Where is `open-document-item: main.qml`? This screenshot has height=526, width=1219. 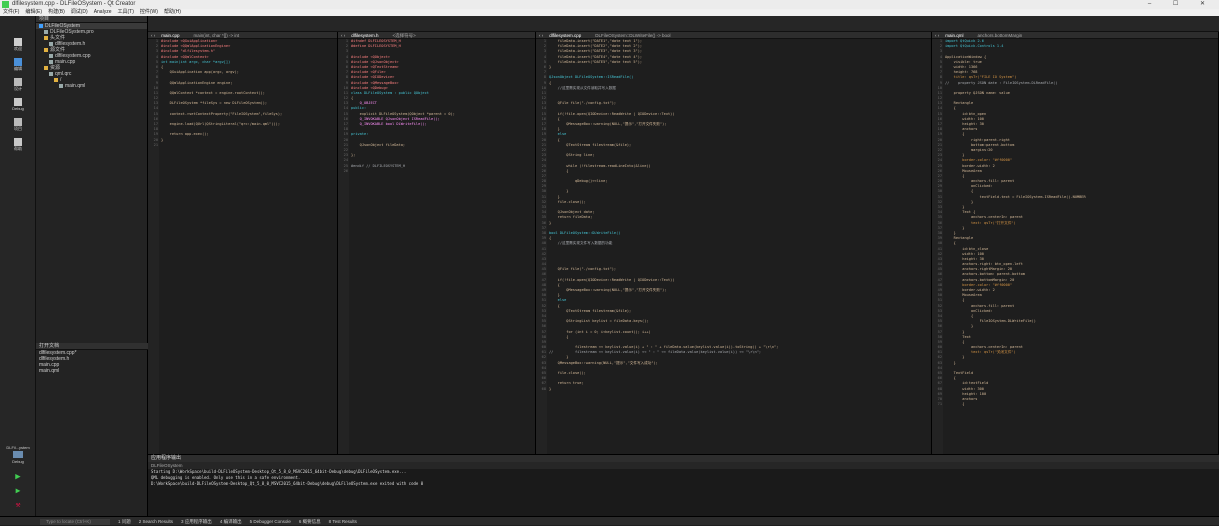
open-document-item: main.qml is located at coordinates (92, 371).